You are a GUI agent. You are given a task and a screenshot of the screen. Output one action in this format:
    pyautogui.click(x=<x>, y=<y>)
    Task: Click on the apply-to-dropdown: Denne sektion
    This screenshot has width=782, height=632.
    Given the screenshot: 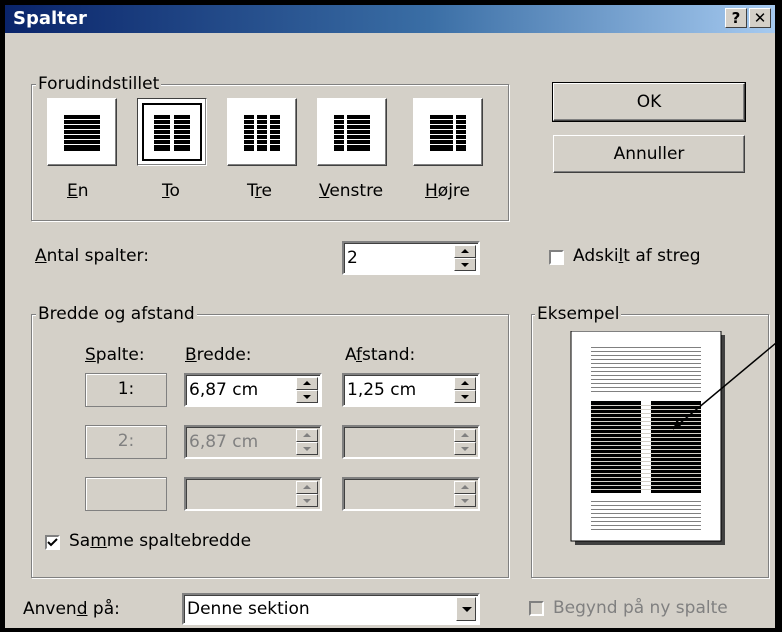 What is the action you would take?
    pyautogui.click(x=331, y=609)
    